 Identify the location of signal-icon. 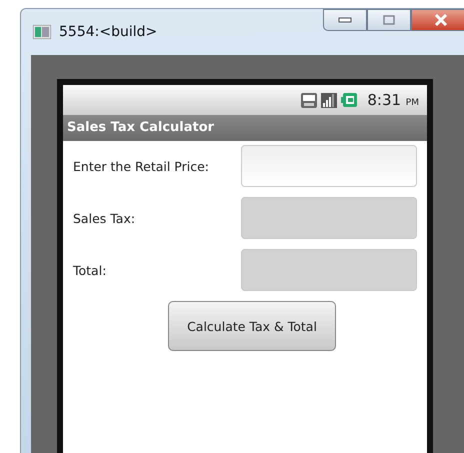
(329, 100).